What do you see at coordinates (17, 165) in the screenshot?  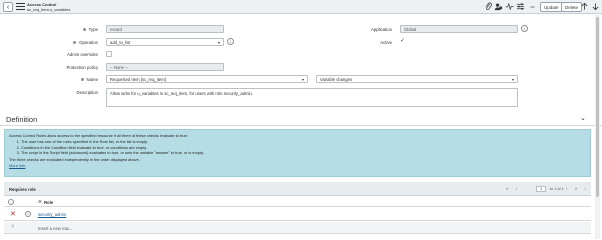 I see `more-info-link: More Info` at bounding box center [17, 165].